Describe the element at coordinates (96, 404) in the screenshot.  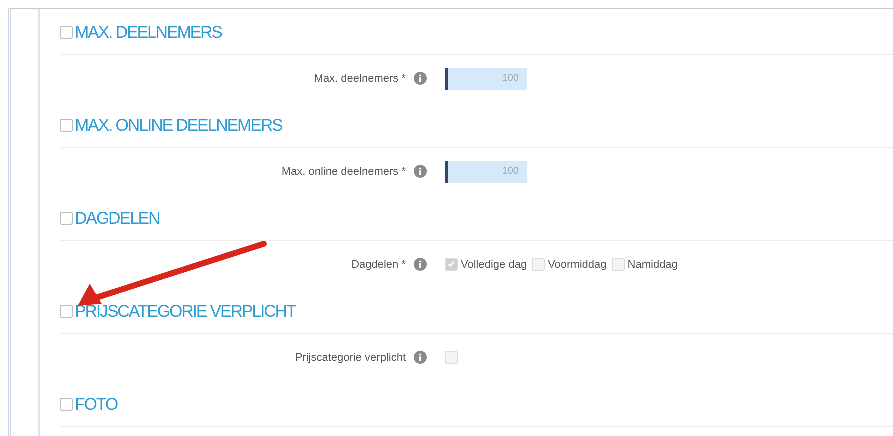
I see `section-title: FOTO` at that location.